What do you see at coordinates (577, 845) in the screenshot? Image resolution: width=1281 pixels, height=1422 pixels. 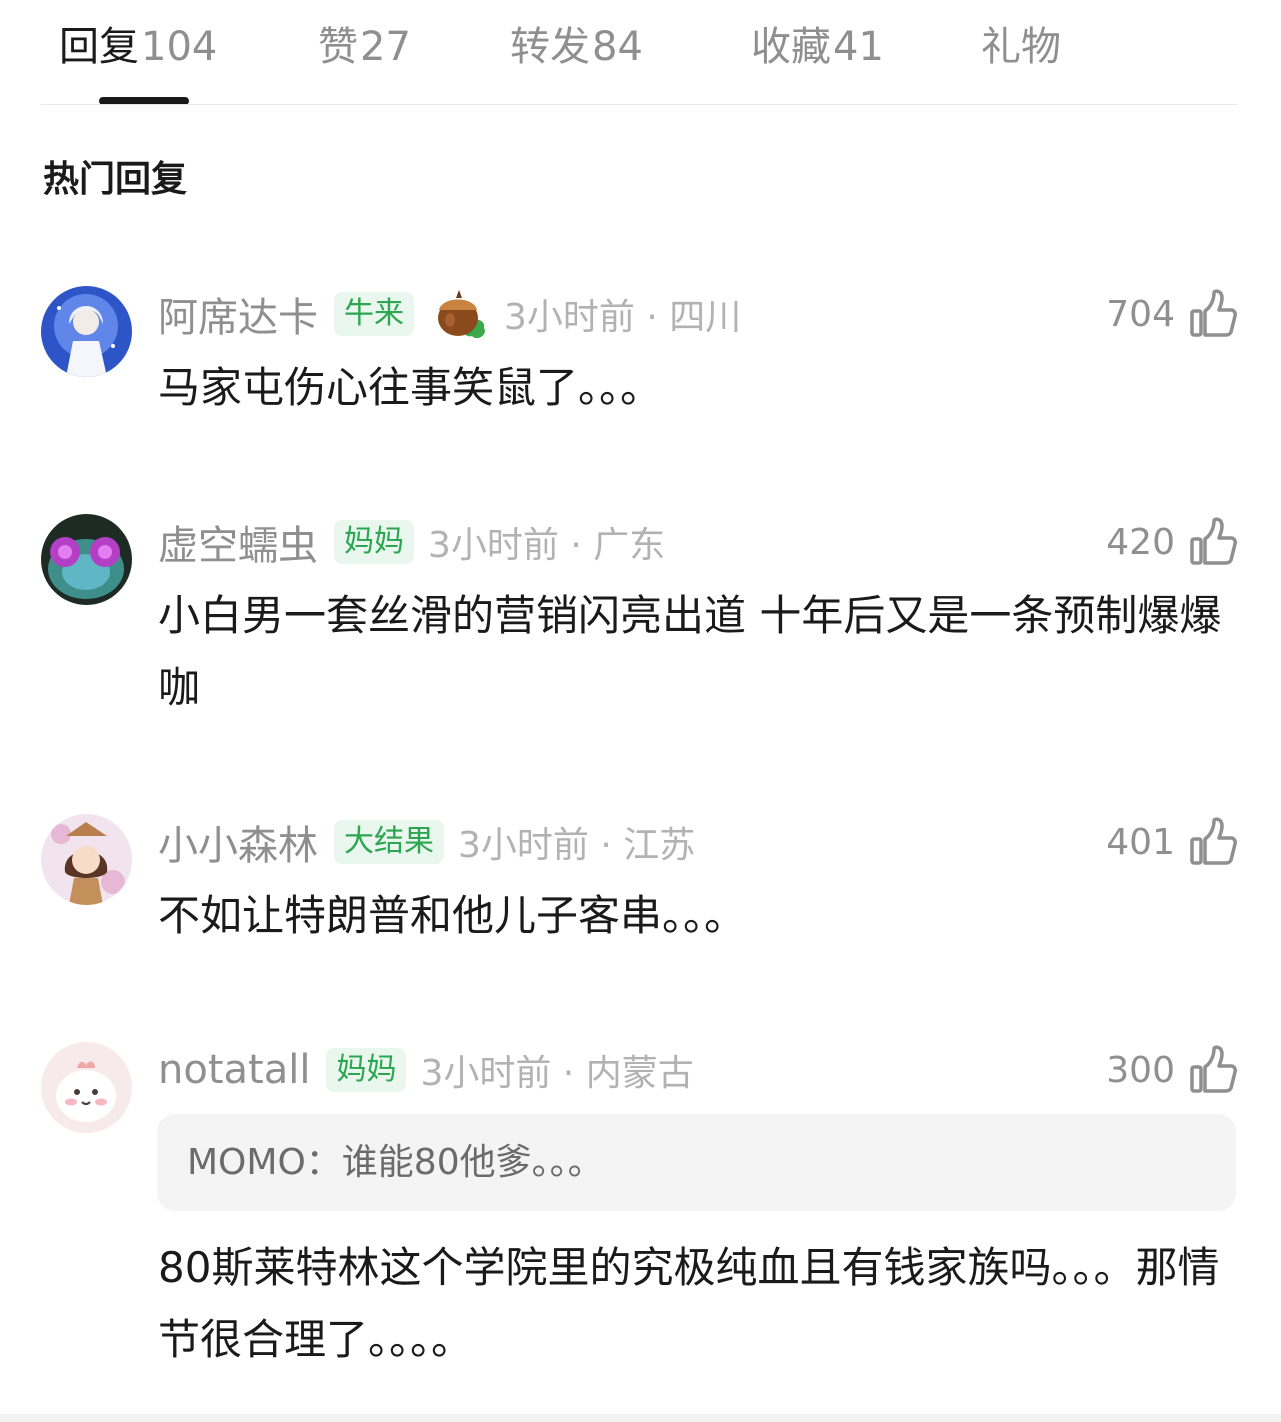 I see `post-time: 3小时前 · 江苏` at bounding box center [577, 845].